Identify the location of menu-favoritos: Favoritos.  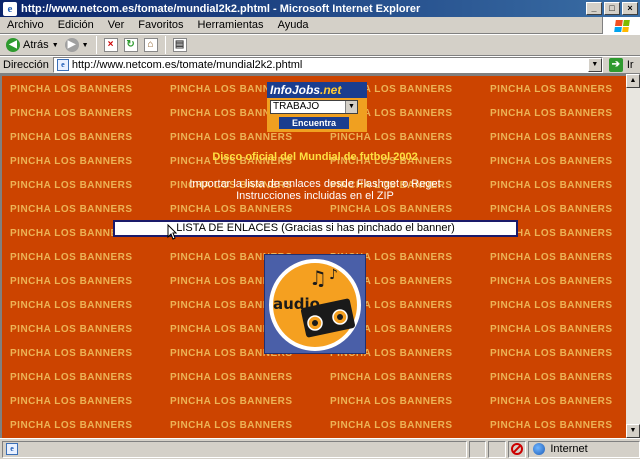
(160, 25).